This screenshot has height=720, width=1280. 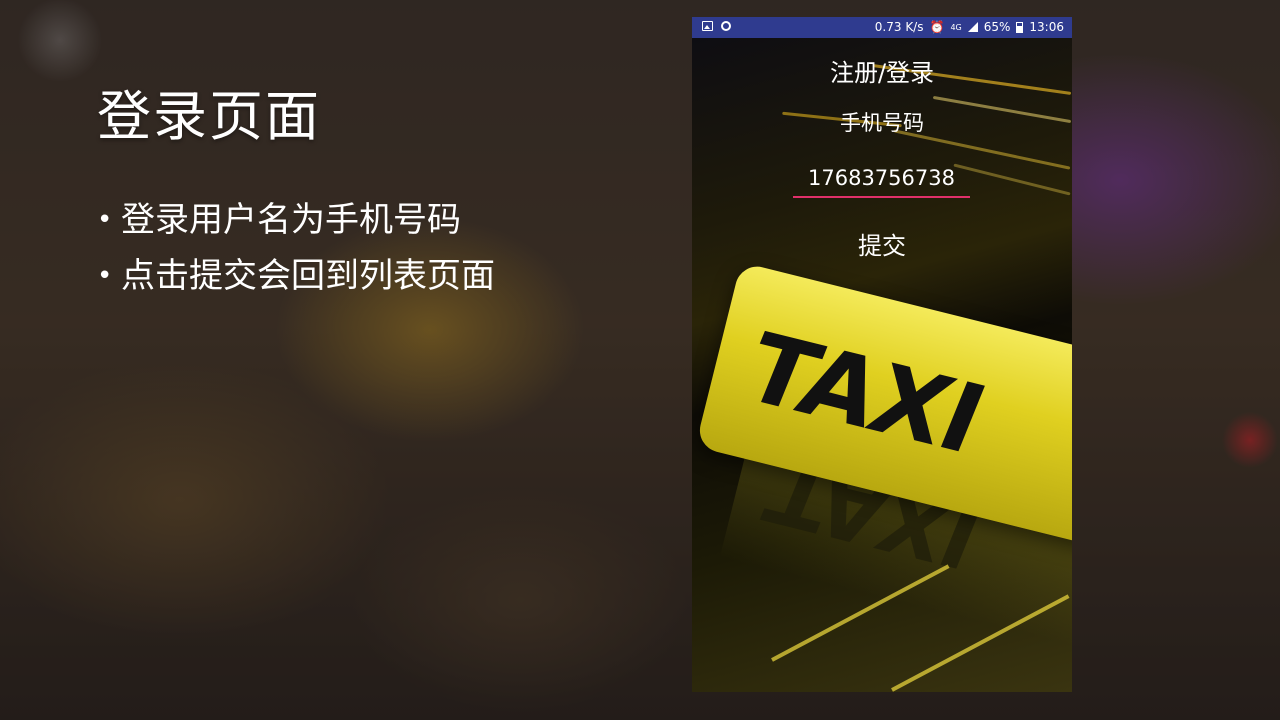 I want to click on submit-button: 提交, so click(x=882, y=243).